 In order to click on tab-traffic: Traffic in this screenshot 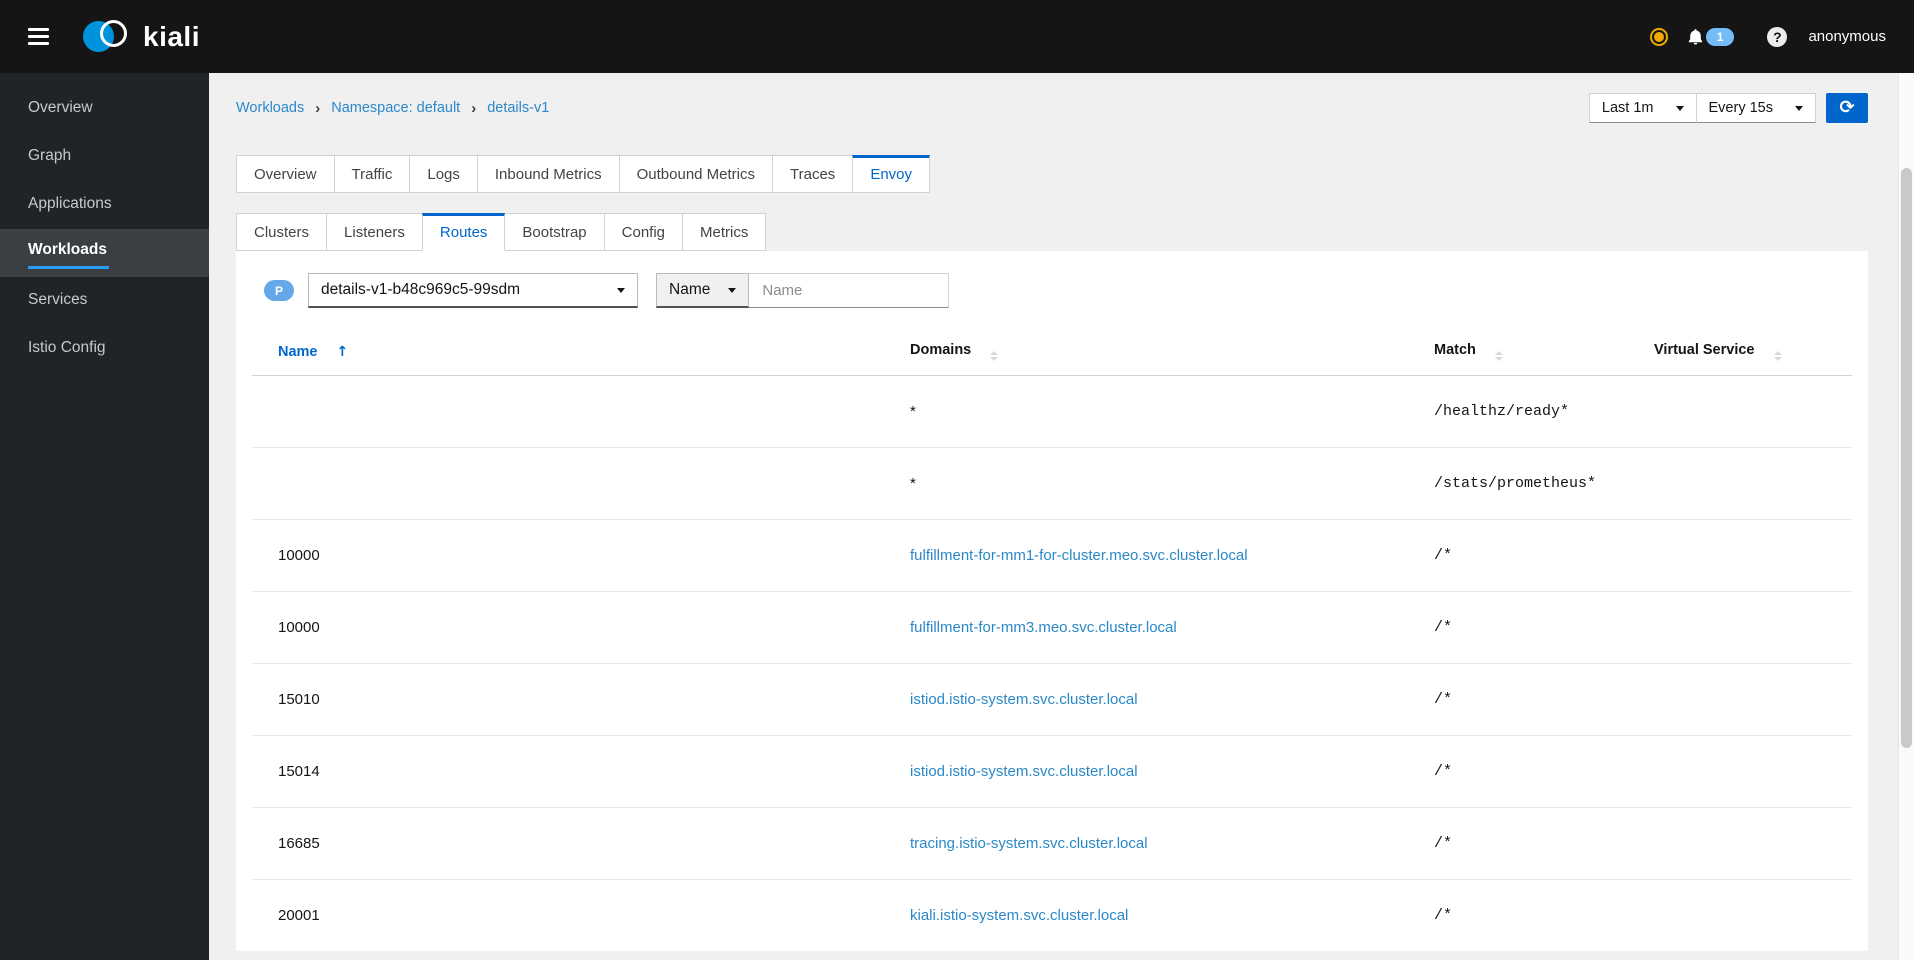, I will do `click(372, 174)`.